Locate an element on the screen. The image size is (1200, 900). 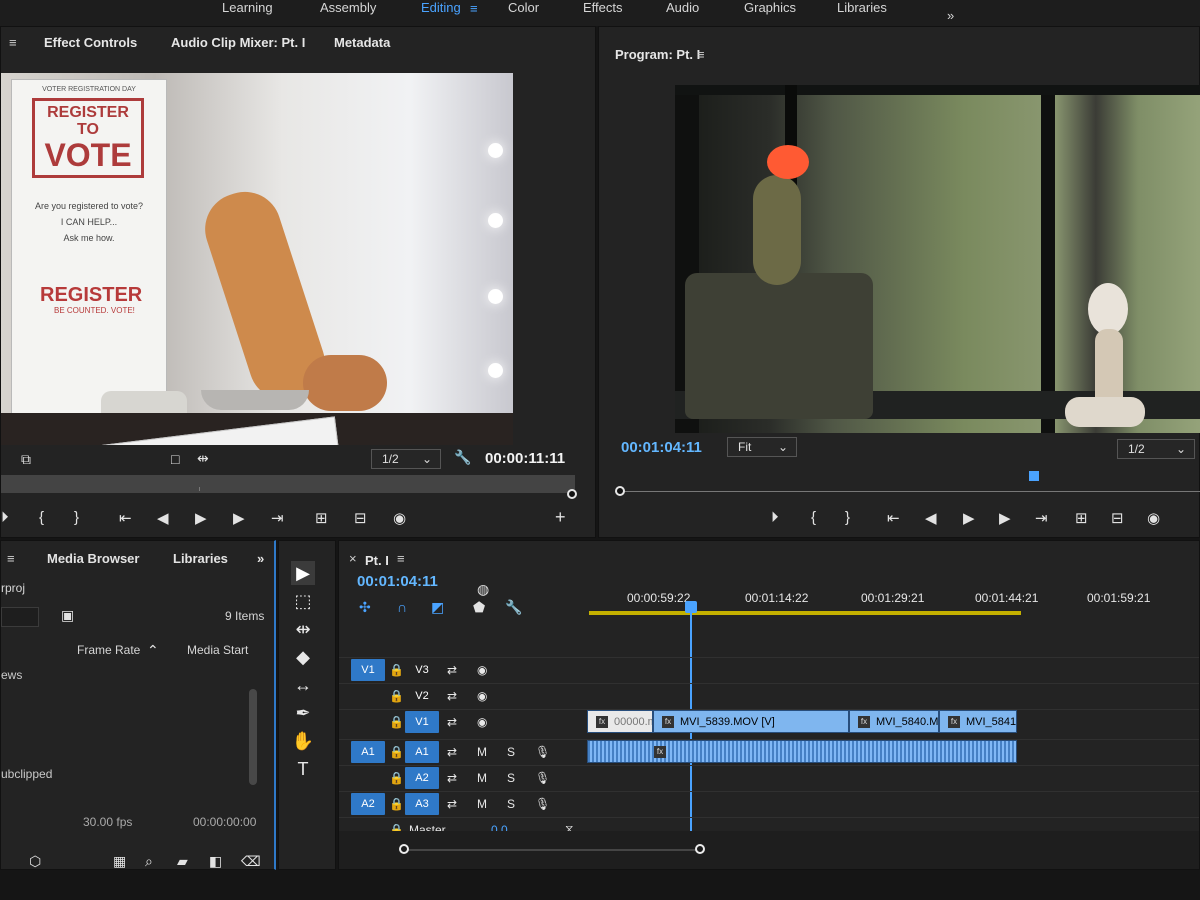
hand-tool-icon: ✋ is located at coordinates (303, 741).